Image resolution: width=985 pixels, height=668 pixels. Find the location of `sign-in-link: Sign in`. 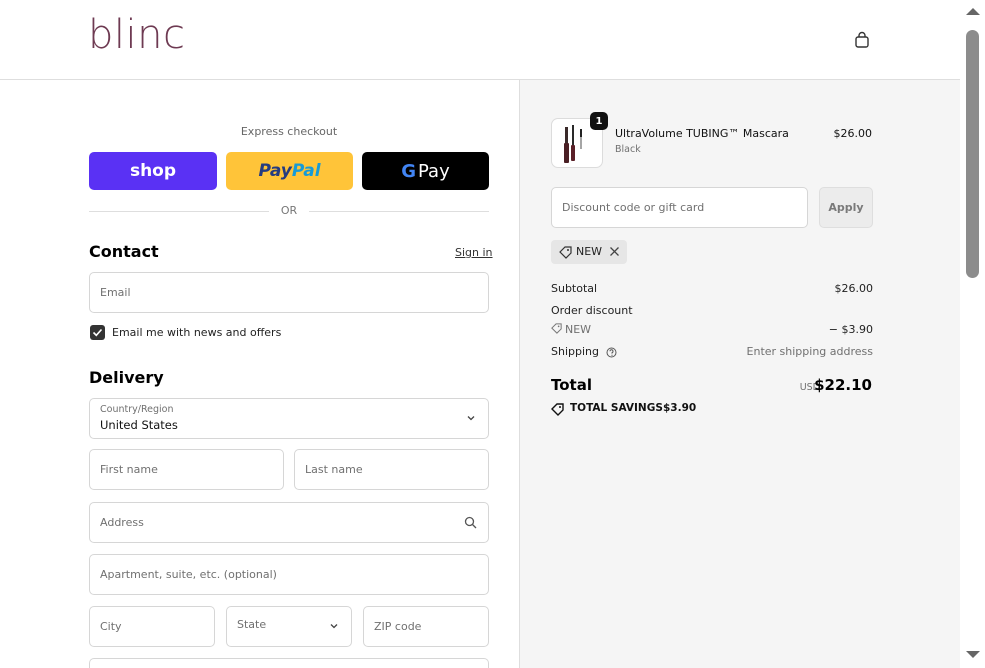

sign-in-link: Sign in is located at coordinates (474, 252).